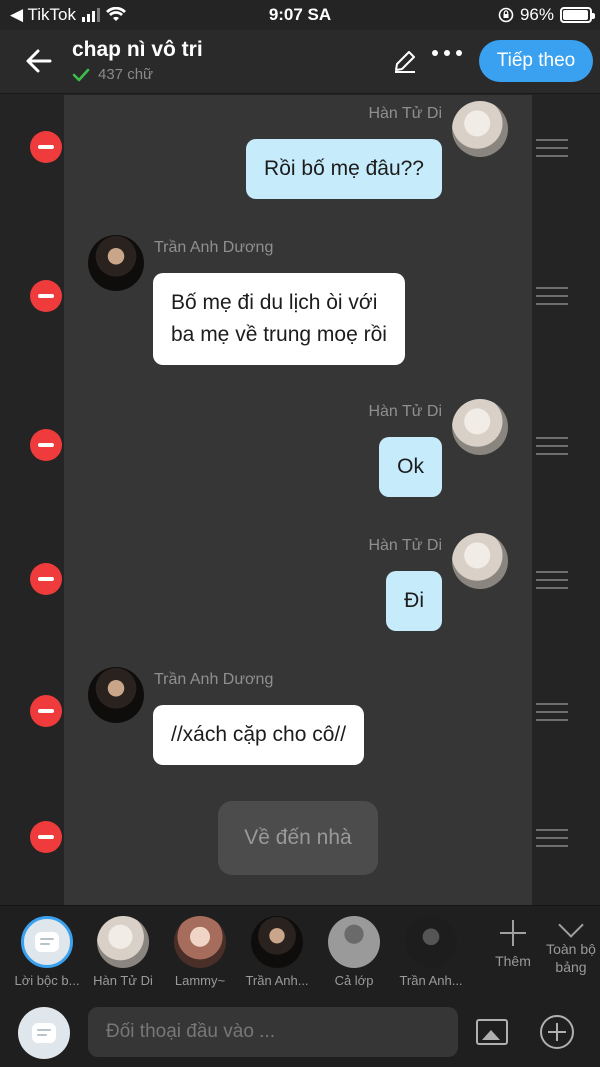 Image resolution: width=600 pixels, height=1067 pixels. Describe the element at coordinates (279, 334) in the screenshot. I see `message-line: ba mẹ về trung moẹ rồi` at that location.